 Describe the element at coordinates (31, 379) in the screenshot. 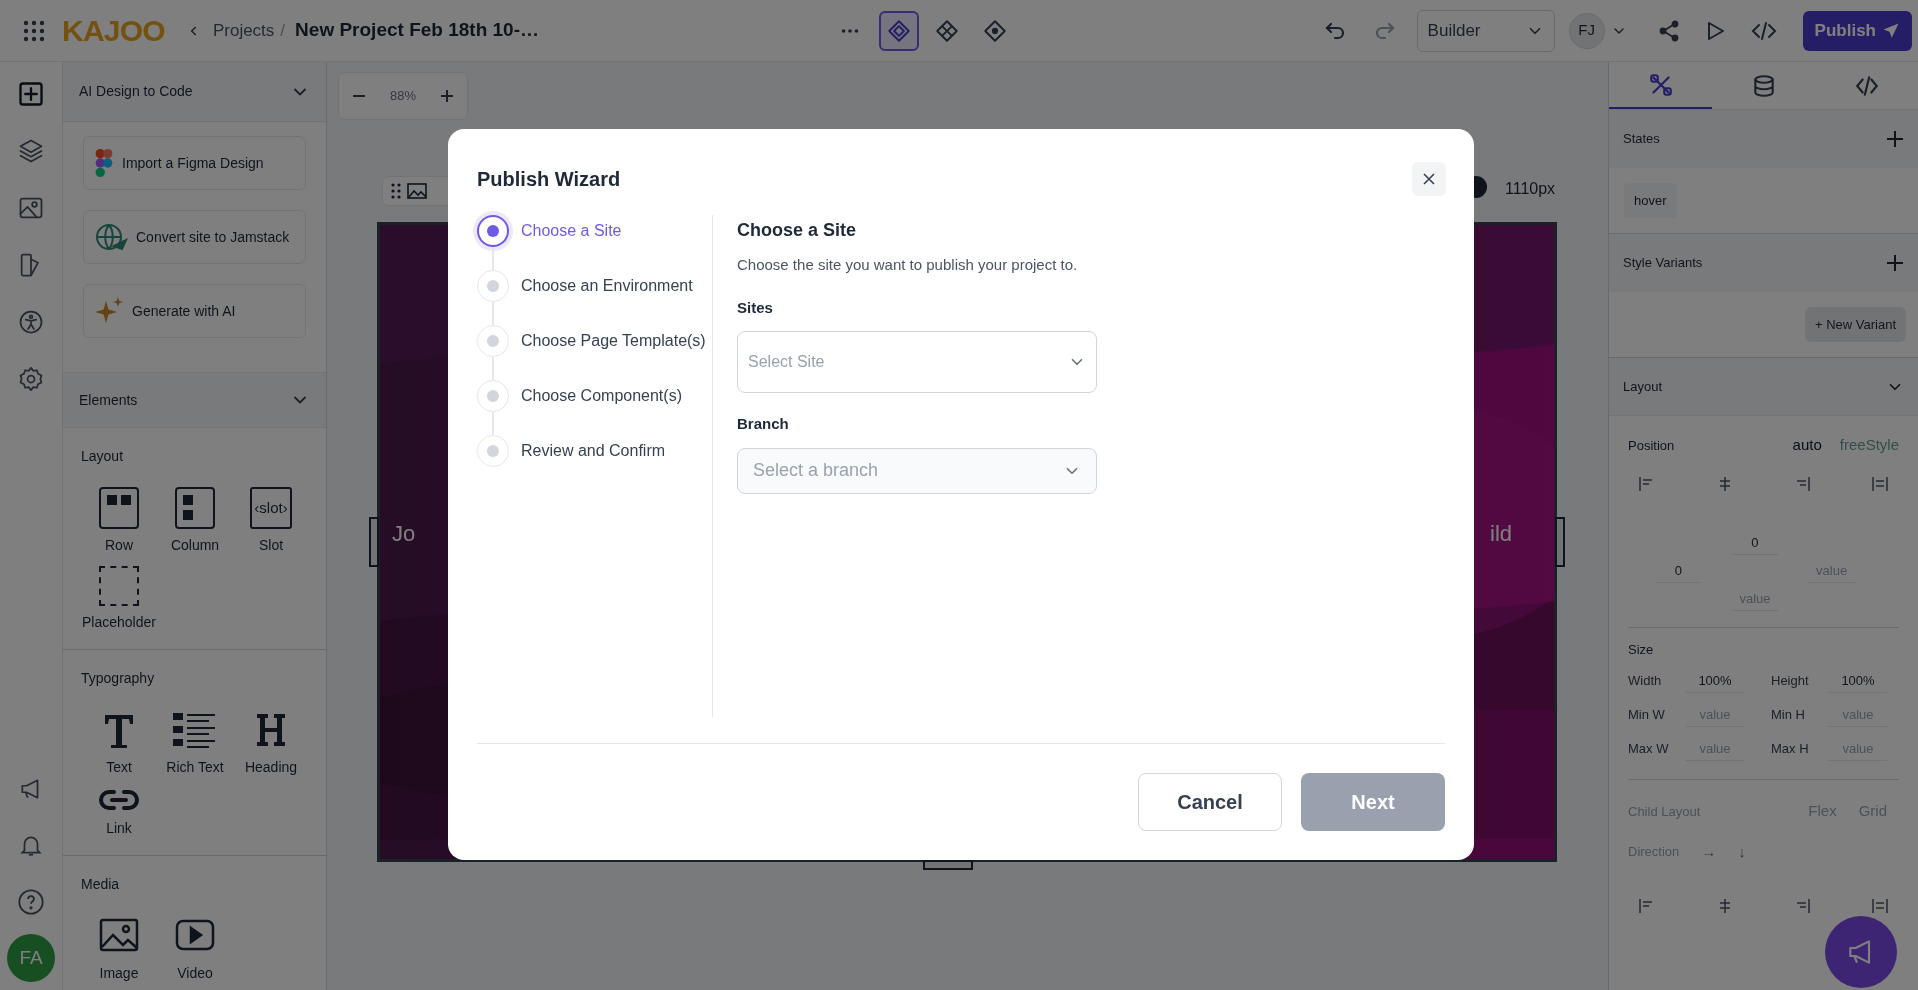

I see `settings-icon` at that location.